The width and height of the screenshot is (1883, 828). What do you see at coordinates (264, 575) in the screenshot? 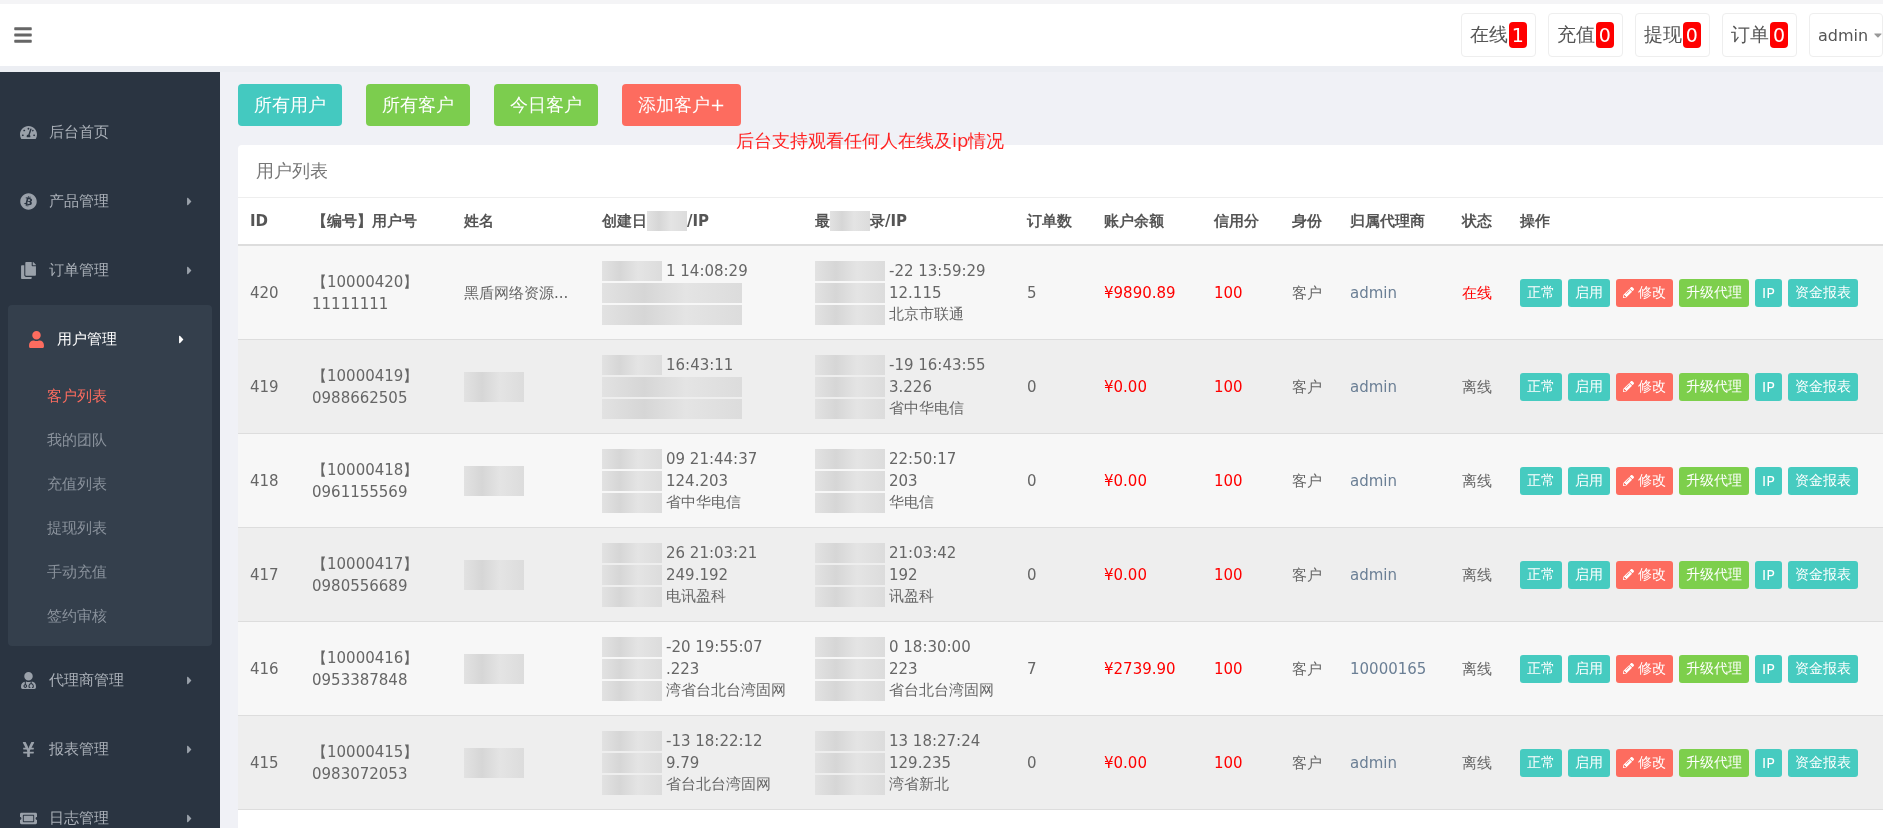
I see `table-cell-text: 417` at bounding box center [264, 575].